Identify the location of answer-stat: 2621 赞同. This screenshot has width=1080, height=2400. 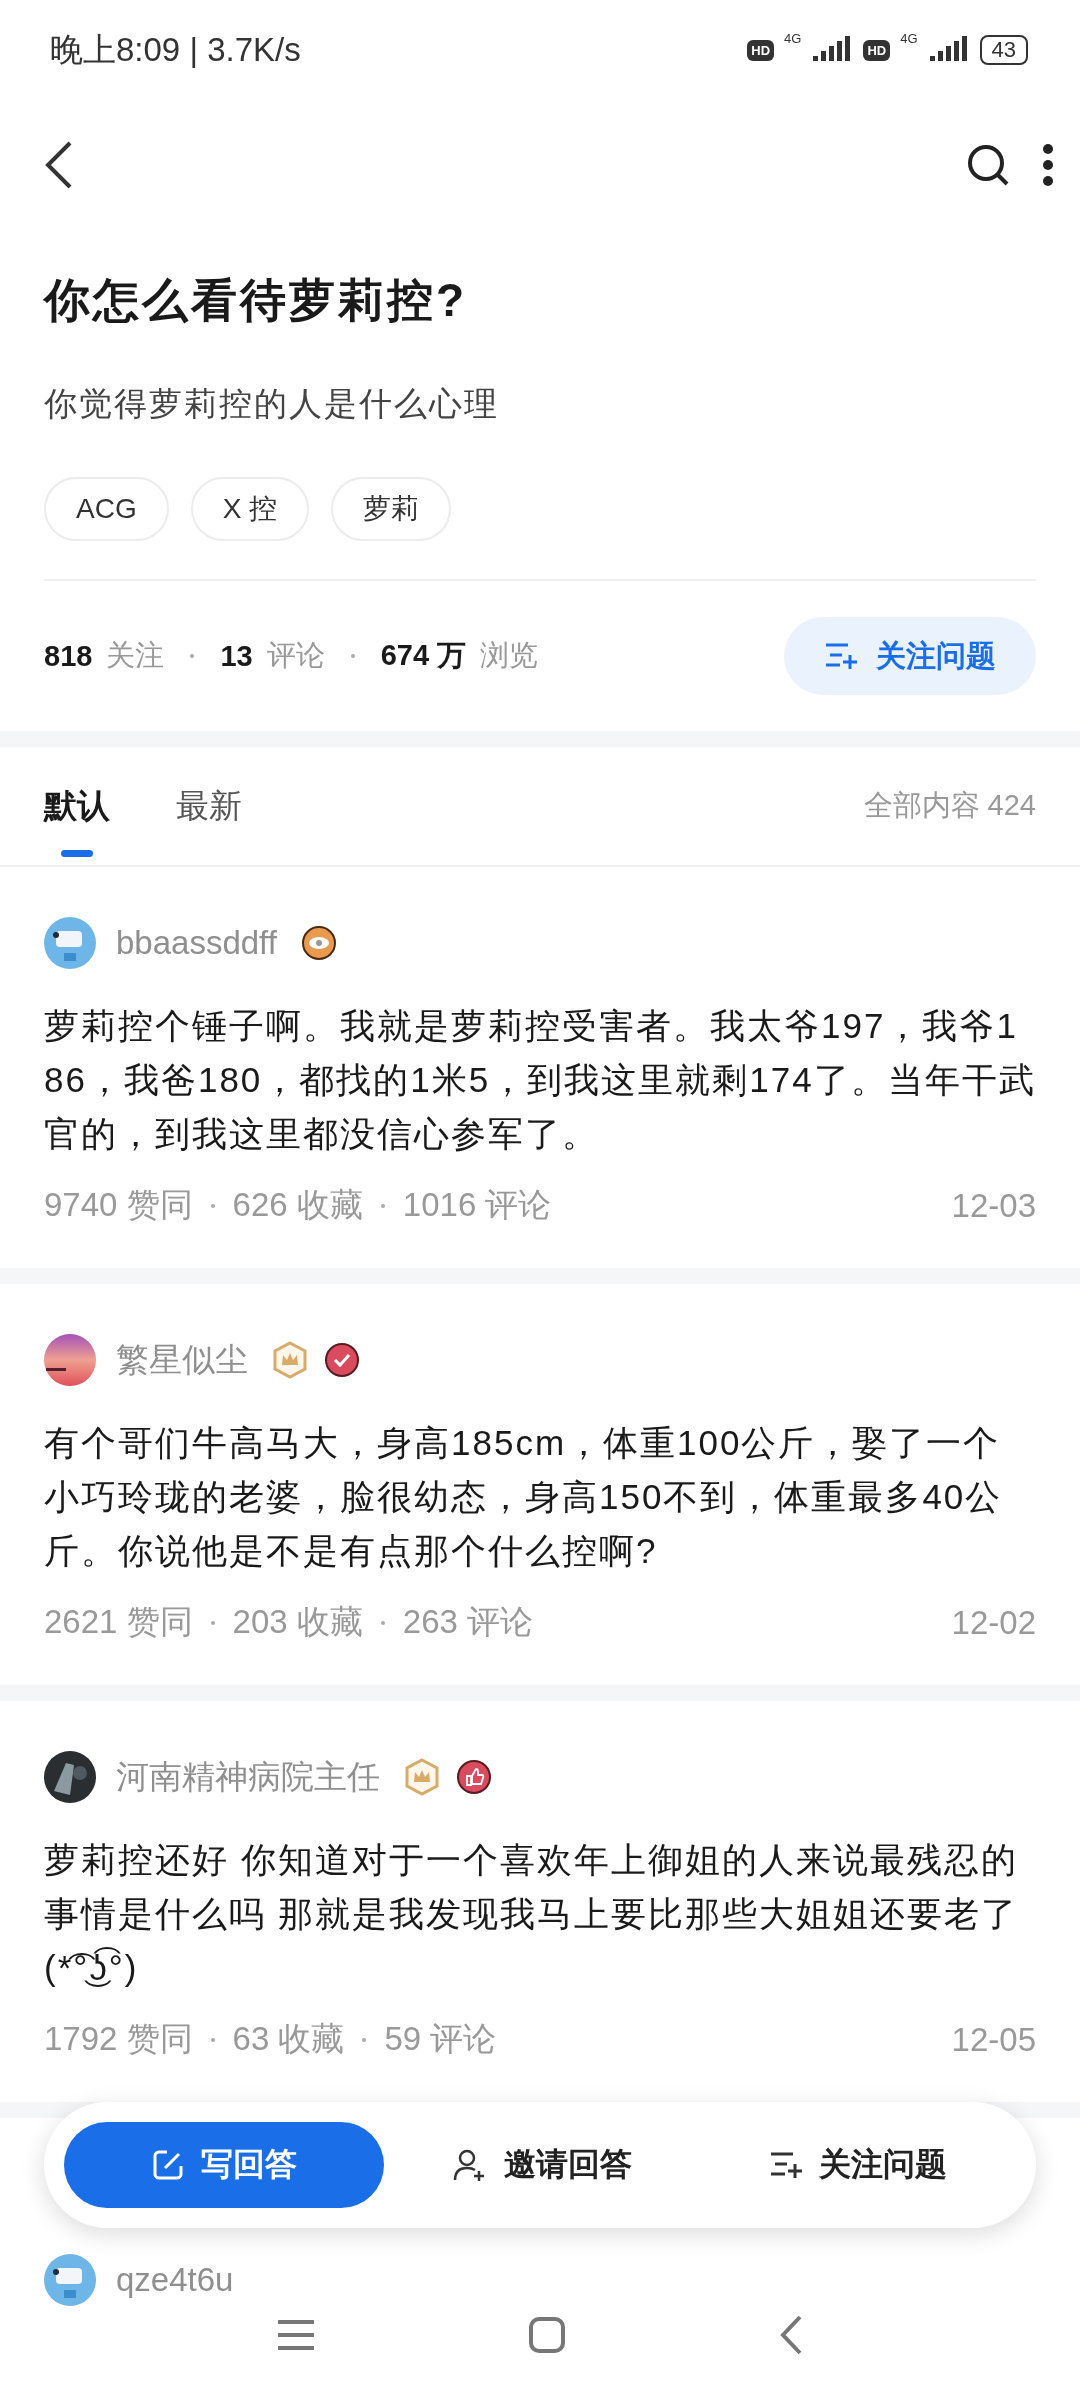
(118, 1622).